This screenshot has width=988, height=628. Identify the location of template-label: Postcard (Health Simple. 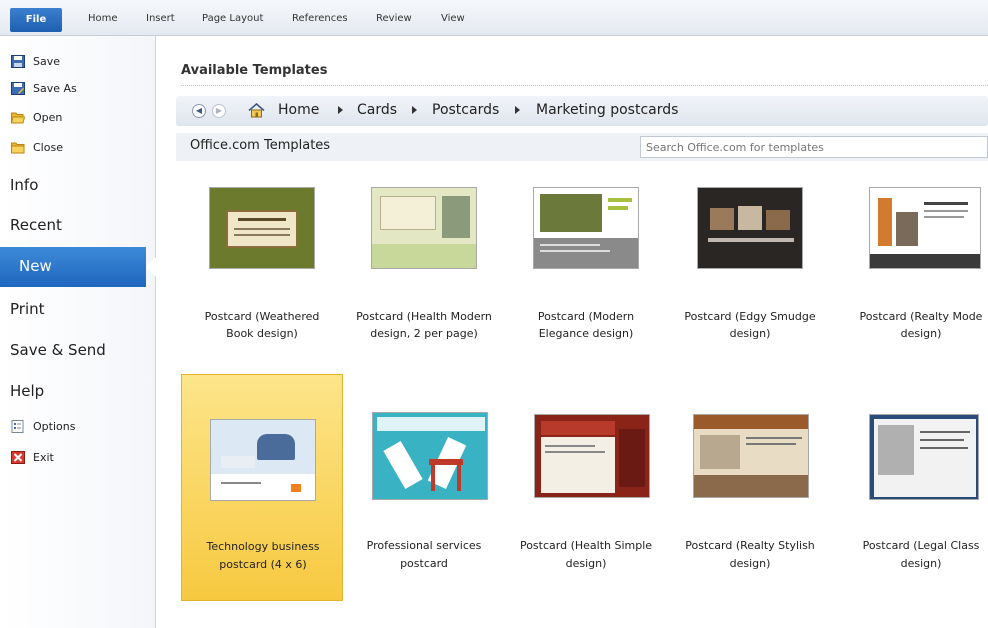
(586, 545).